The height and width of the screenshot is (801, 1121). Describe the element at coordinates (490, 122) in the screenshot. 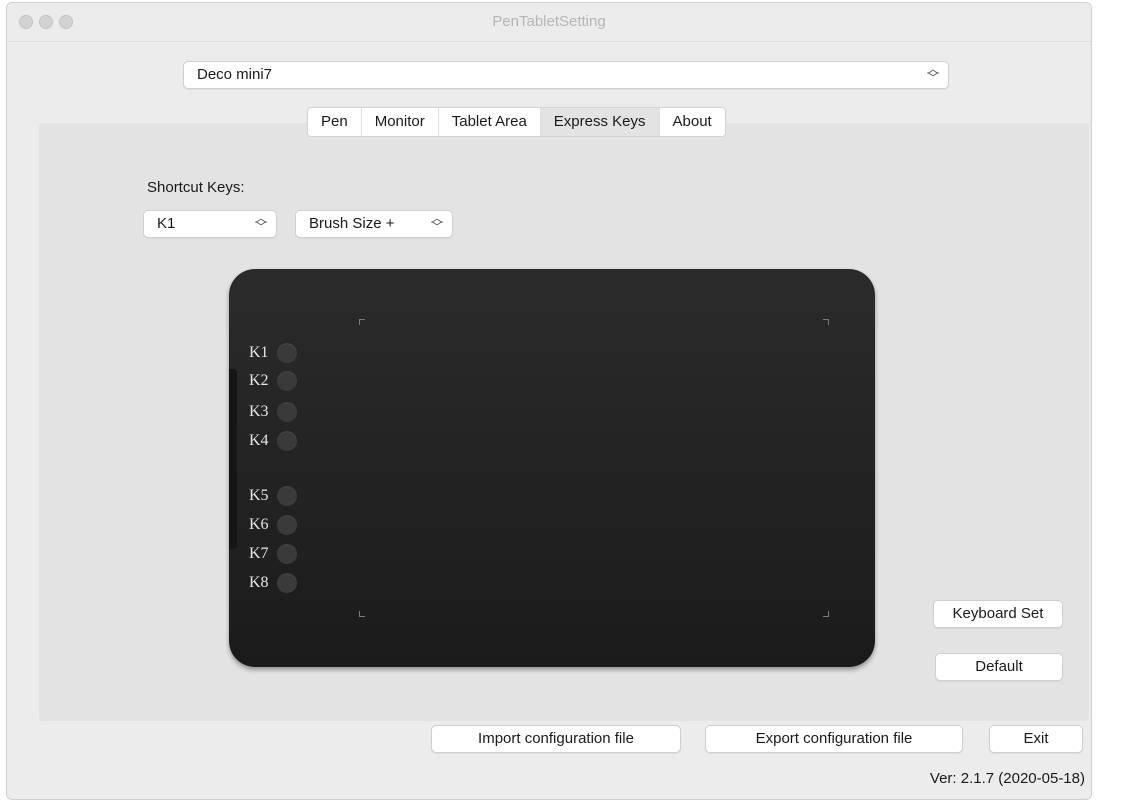

I see `tab-tablet-area: Tablet Area` at that location.